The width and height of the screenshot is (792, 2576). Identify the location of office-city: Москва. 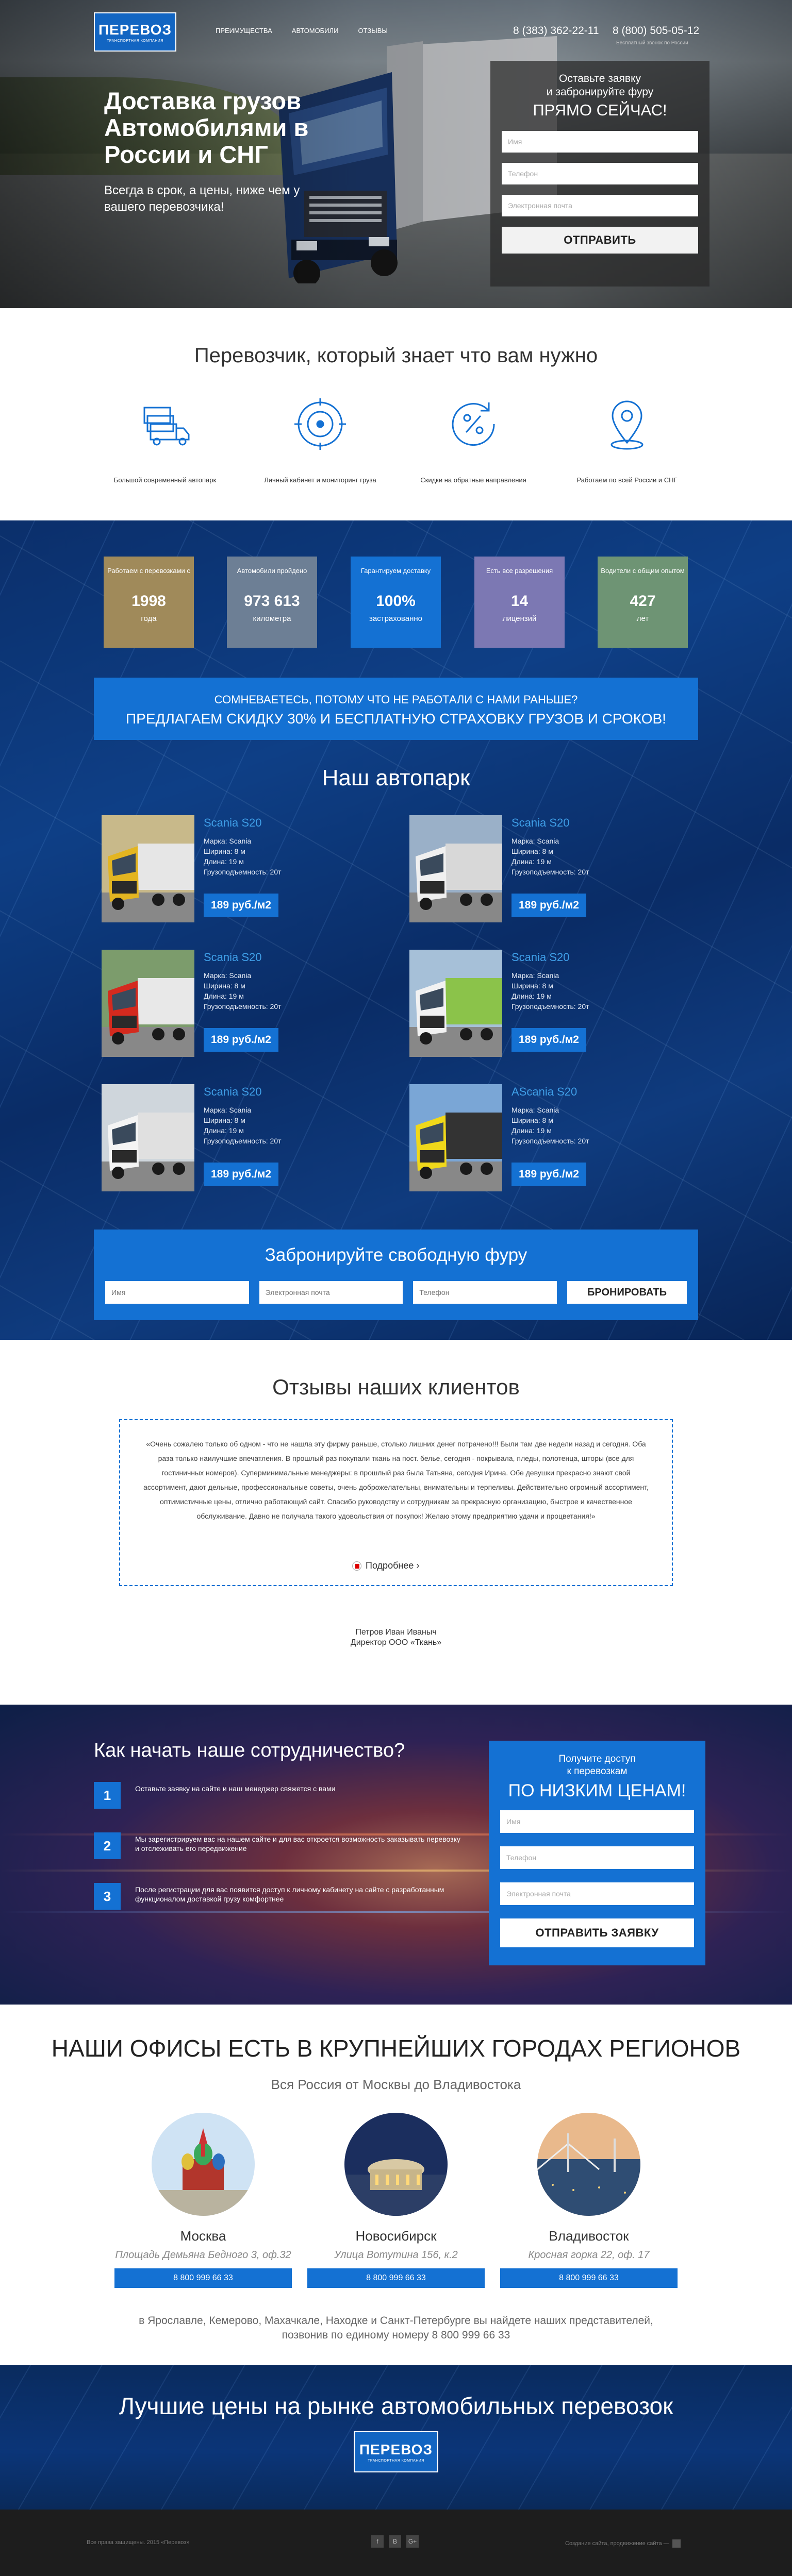
(203, 2236).